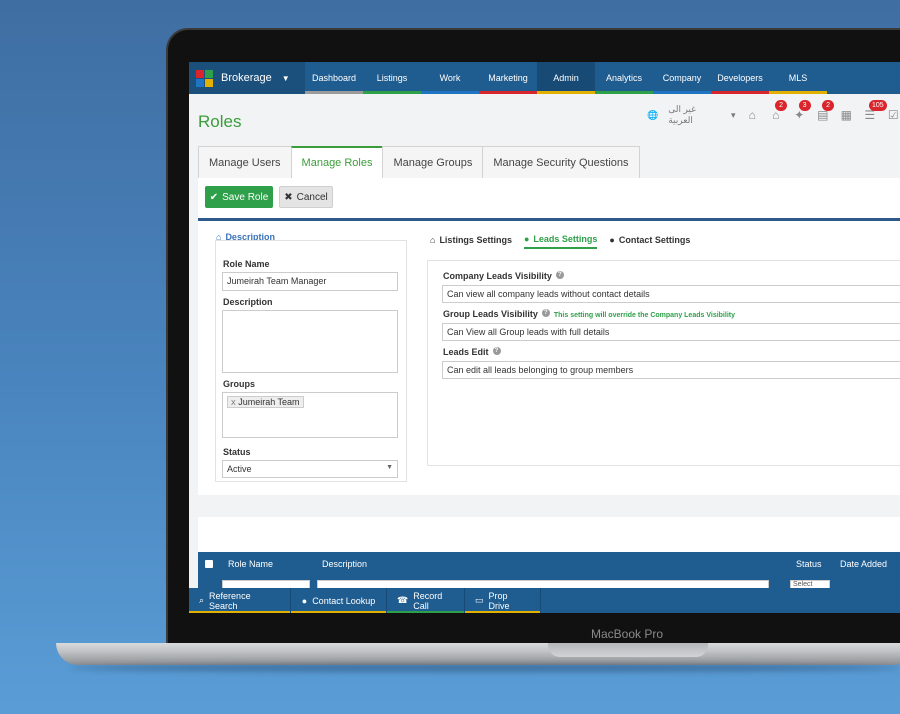 The height and width of the screenshot is (714, 900). I want to click on nav-analytics: Analytics, so click(624, 78).